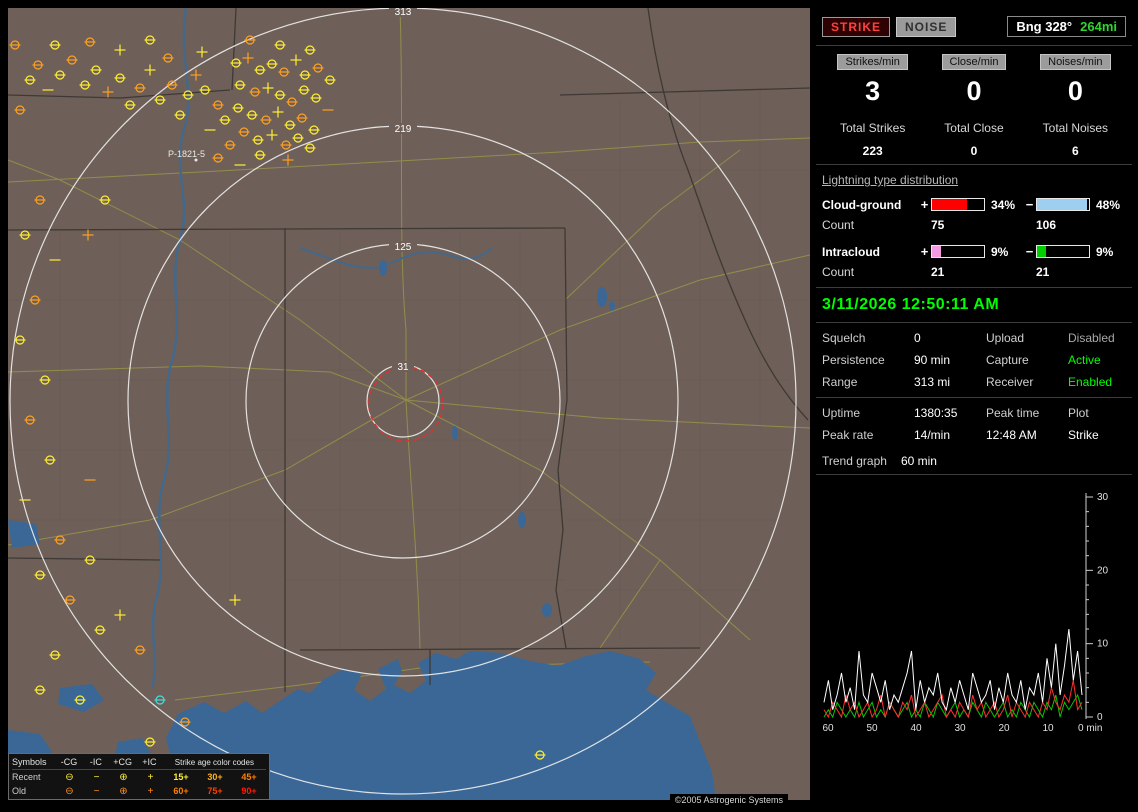 This screenshot has width=1138, height=812. I want to click on cg-positive-count: 75, so click(938, 225).